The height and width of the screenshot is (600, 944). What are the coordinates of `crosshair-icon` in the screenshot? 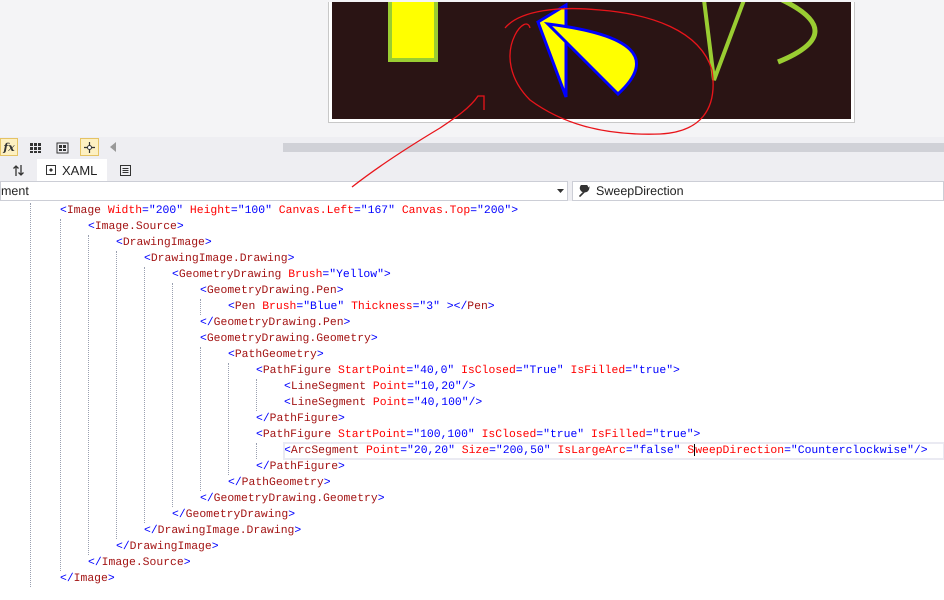 It's located at (89, 147).